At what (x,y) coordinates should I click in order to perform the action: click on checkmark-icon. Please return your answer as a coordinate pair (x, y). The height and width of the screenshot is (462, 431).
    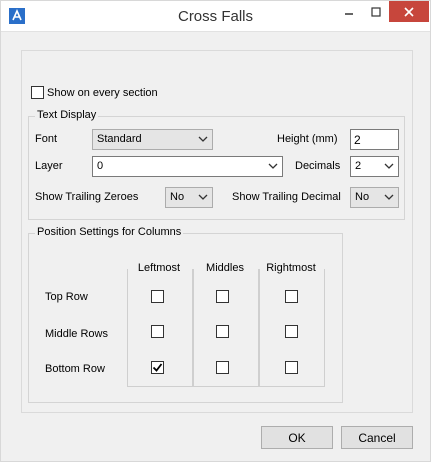
    Looking at the image, I should click on (157, 367).